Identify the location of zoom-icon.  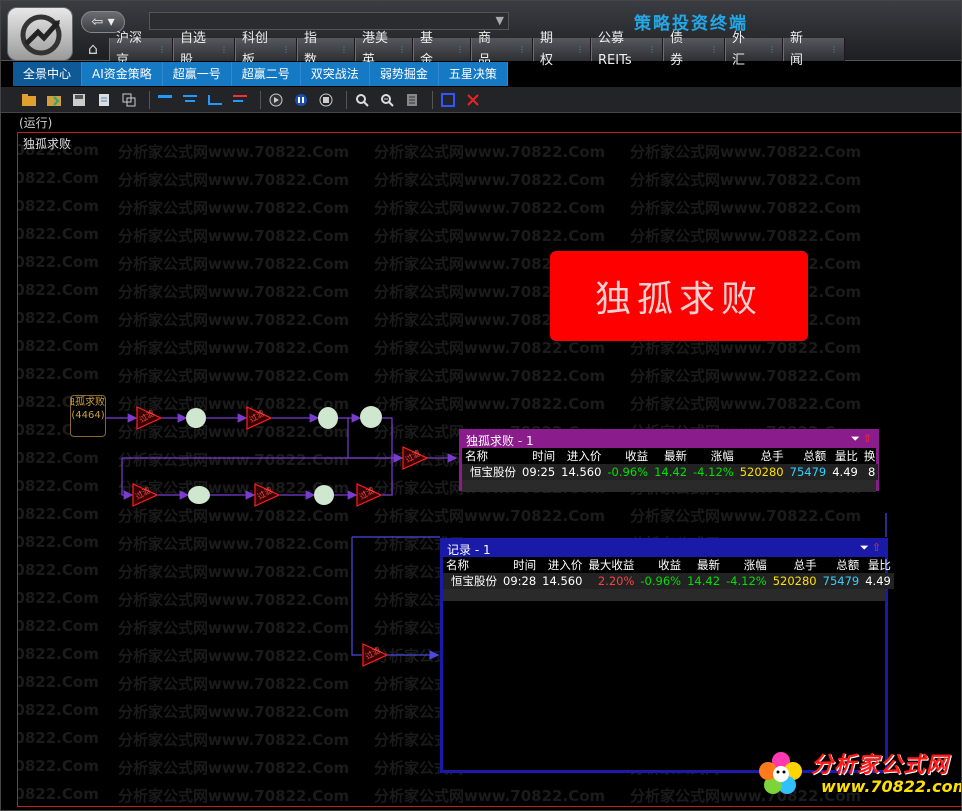
(362, 100).